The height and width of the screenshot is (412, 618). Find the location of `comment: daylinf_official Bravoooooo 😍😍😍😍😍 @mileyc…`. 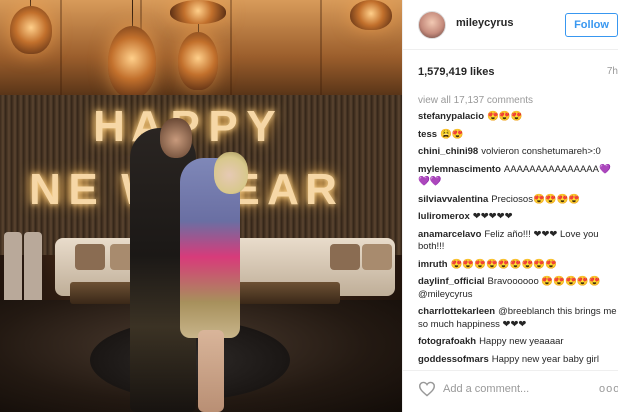

comment: daylinf_official Bravoooooo 😍😍😍😍😍 @mileyc… is located at coordinates (518, 288).